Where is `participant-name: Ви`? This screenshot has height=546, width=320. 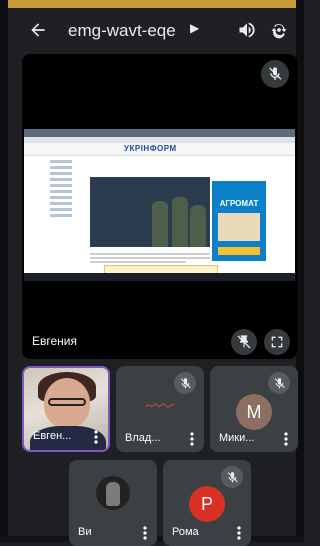
participant-name: Ви is located at coordinates (85, 532).